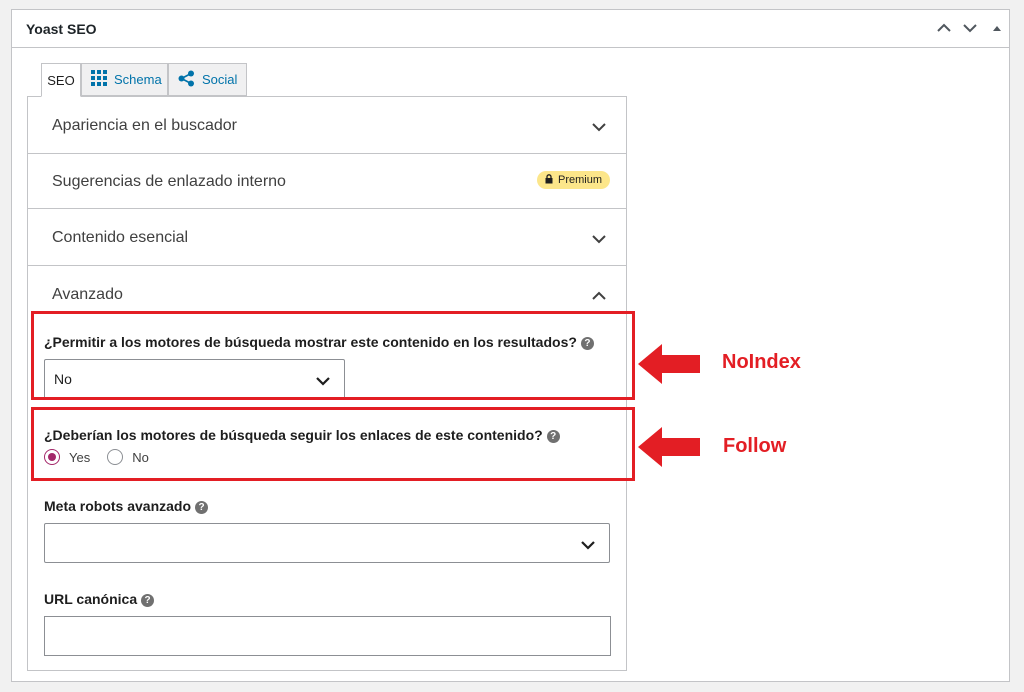 The image size is (1024, 692). Describe the element at coordinates (169, 181) in the screenshot. I see `accordion-label: Sugerencias de enlazado interno` at that location.